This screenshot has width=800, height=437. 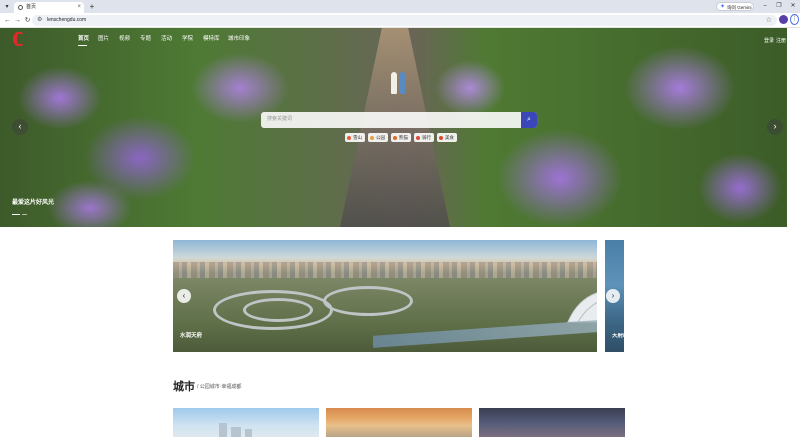 What do you see at coordinates (723, 7) in the screenshot?
I see `gemini-sparkle-icon: ✦` at bounding box center [723, 7].